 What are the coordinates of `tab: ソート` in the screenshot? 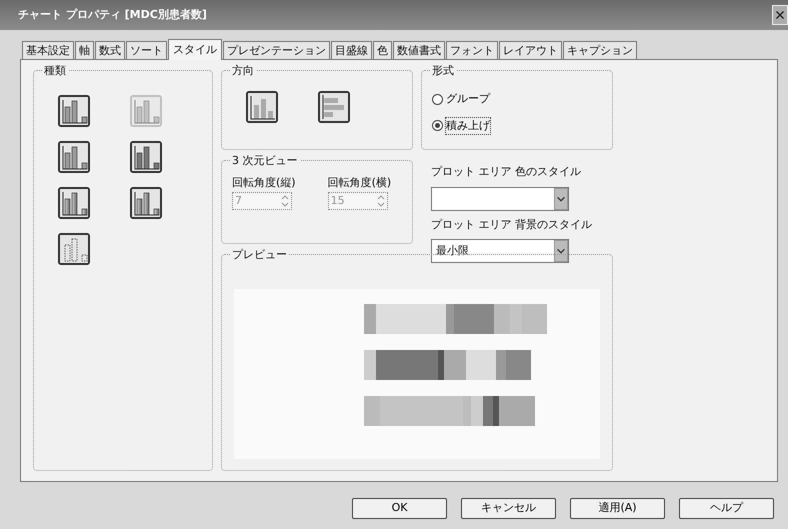 It's located at (146, 50).